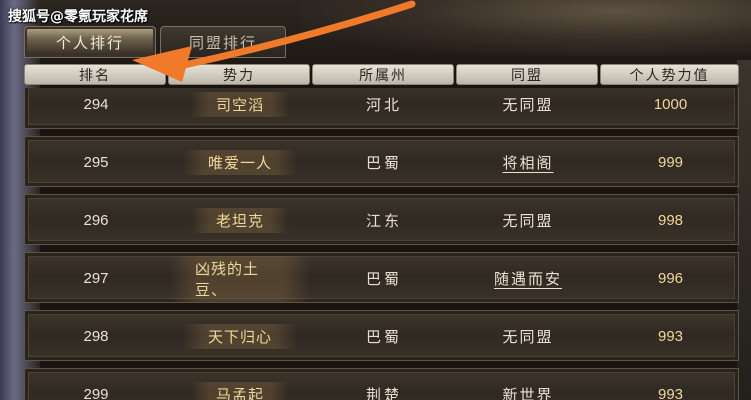  I want to click on province-cell: 江东, so click(383, 221).